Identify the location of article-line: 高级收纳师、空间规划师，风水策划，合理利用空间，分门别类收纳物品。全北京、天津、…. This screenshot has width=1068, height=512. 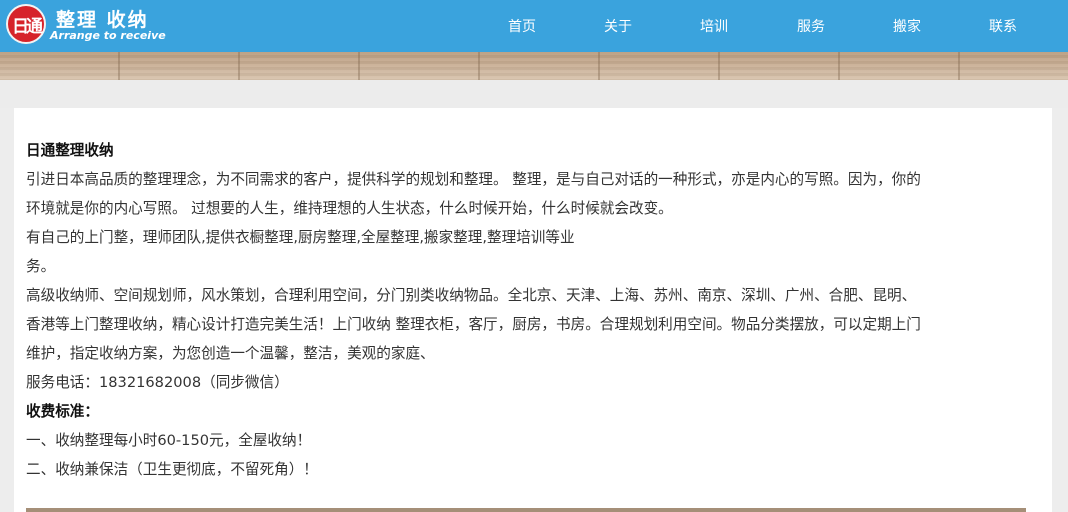
(471, 295).